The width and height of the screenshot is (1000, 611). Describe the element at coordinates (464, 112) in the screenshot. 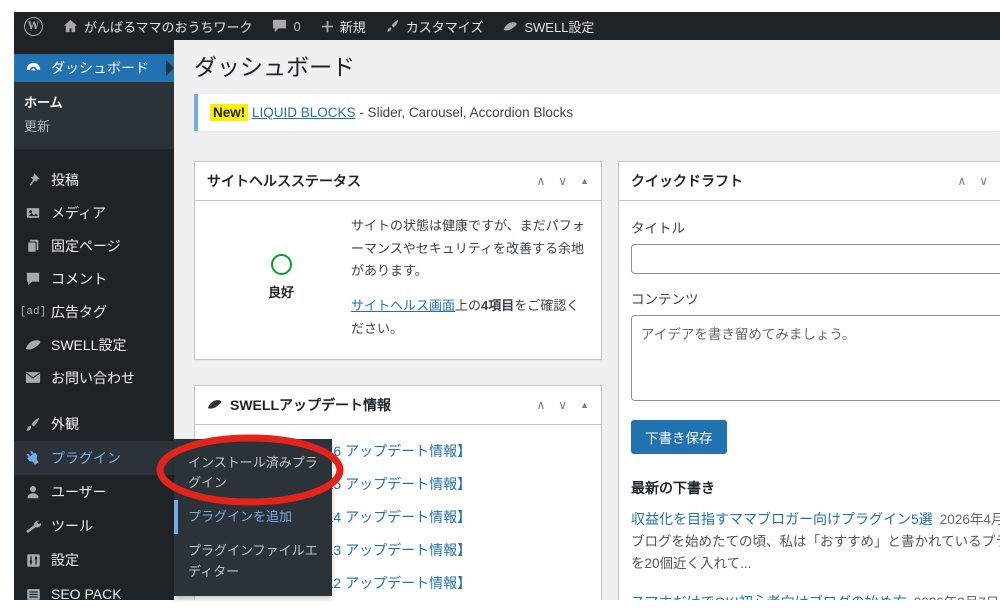

I see `banner-text: - Slider, Carousel, Accordion Blocks` at that location.